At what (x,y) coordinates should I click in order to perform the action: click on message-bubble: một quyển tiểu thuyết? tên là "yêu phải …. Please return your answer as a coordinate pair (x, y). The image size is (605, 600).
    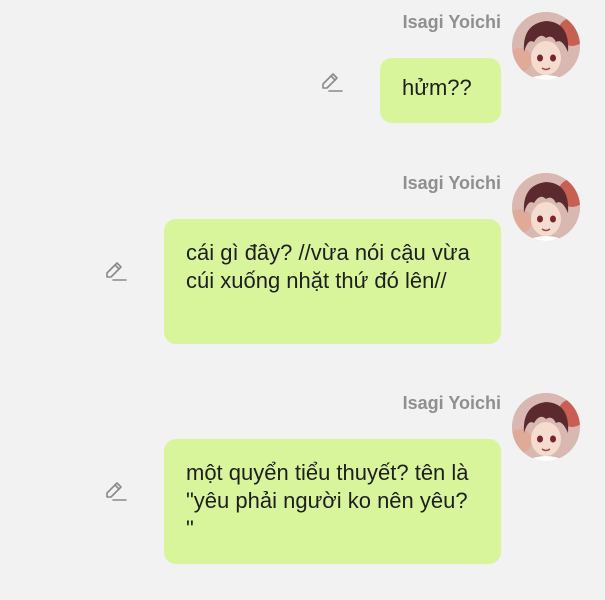
    Looking at the image, I should click on (332, 501).